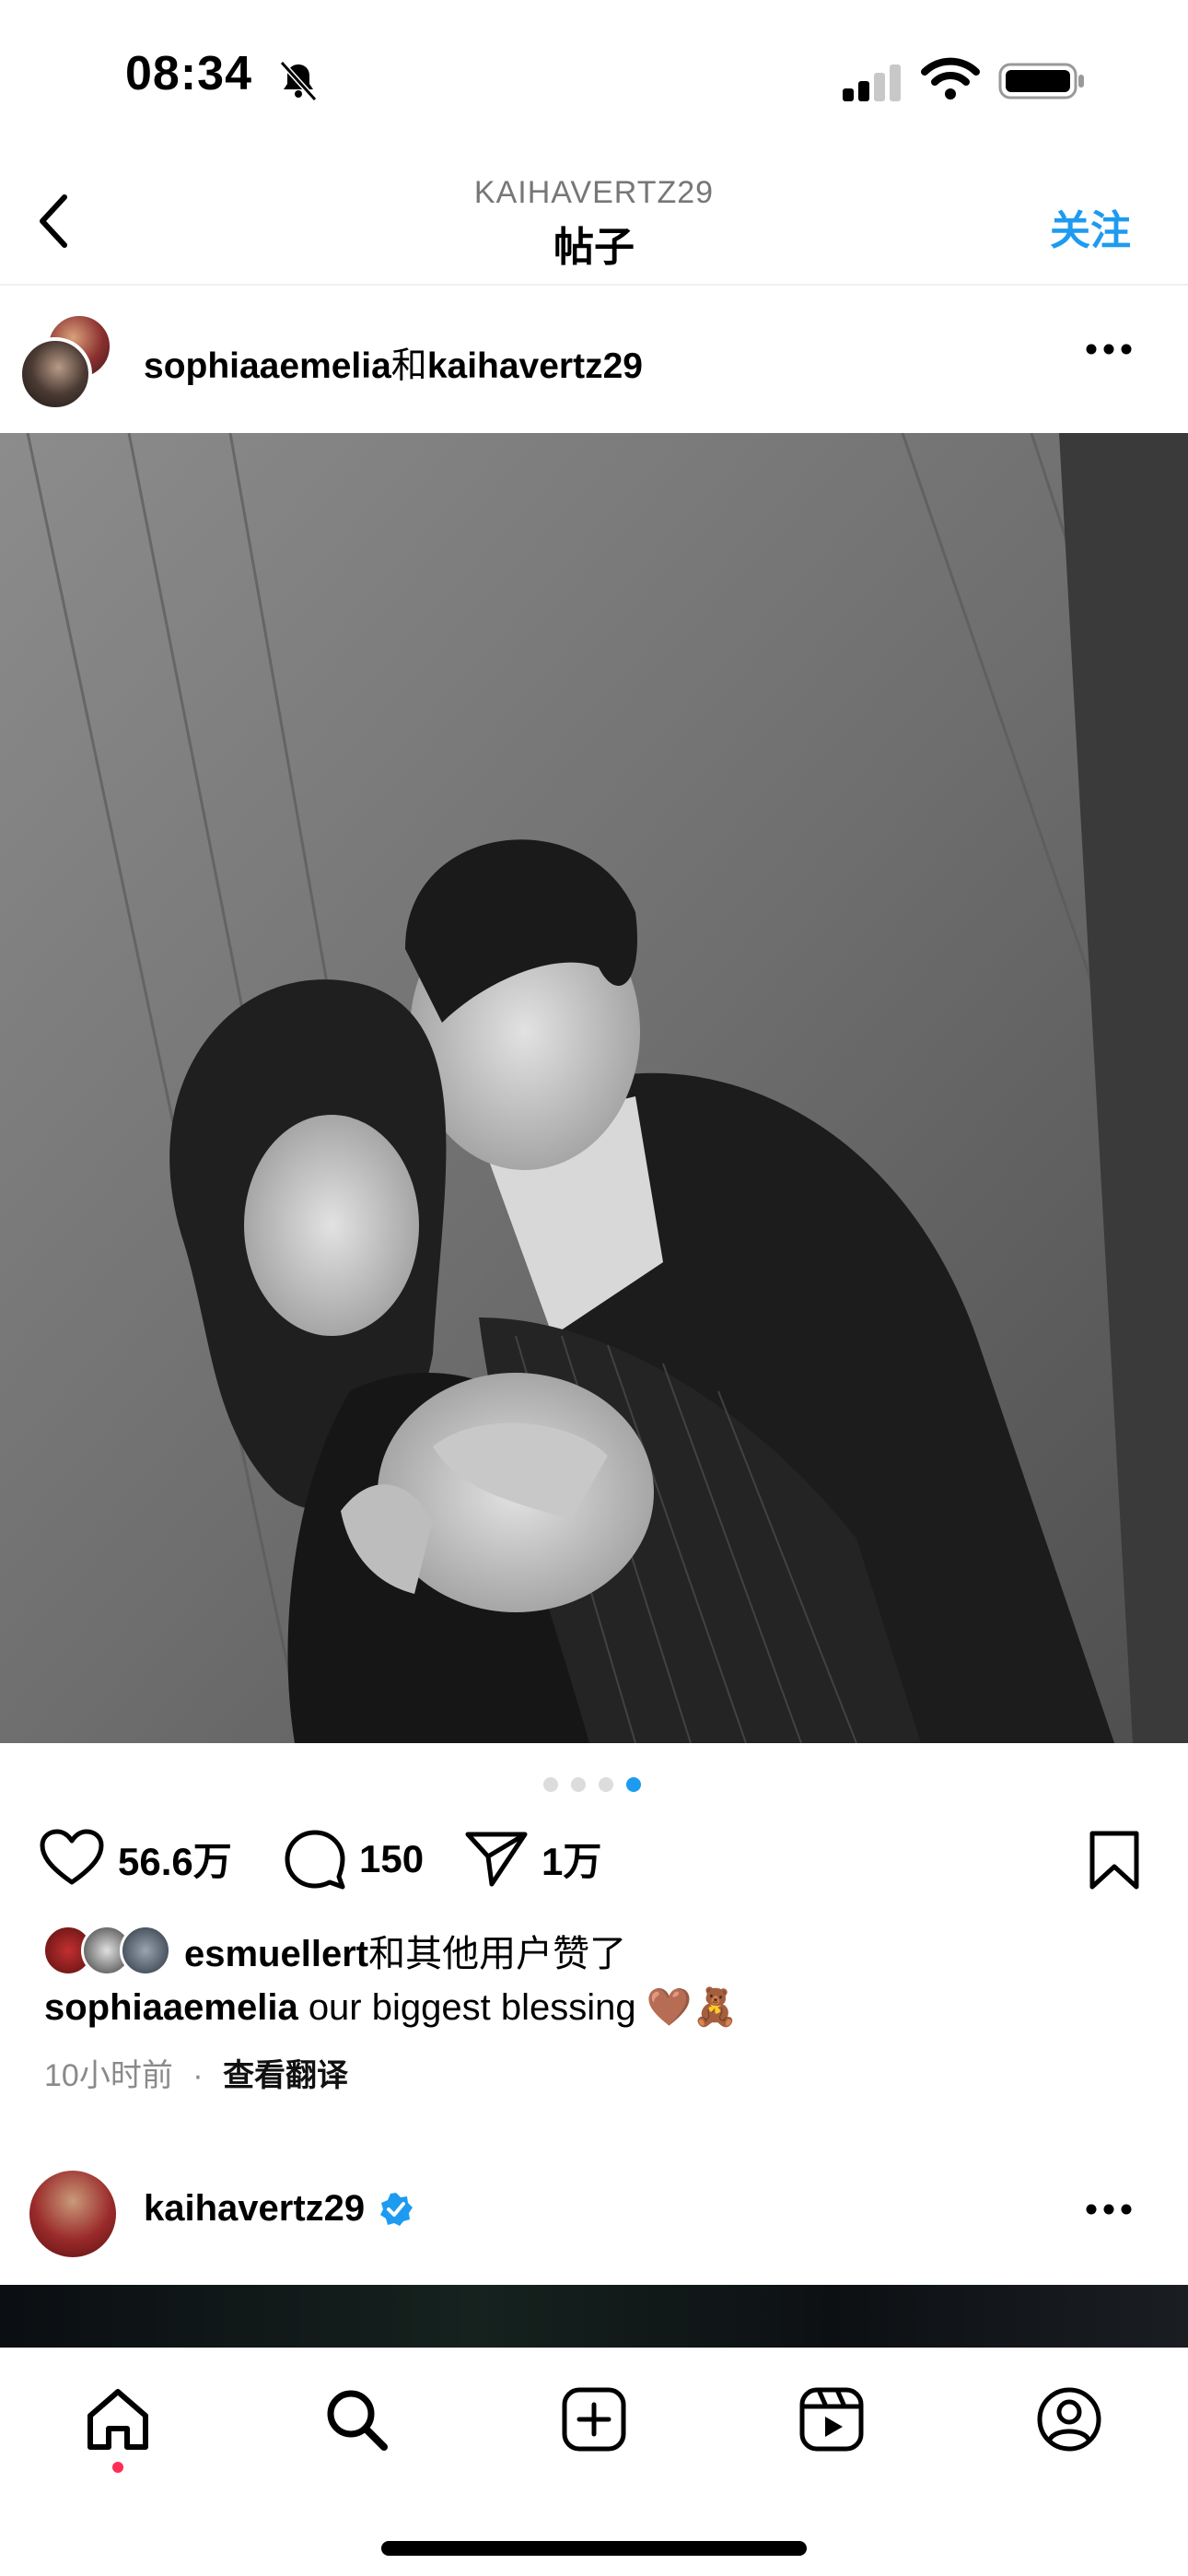 This screenshot has width=1188, height=2576. I want to click on notification-dot, so click(117, 2467).